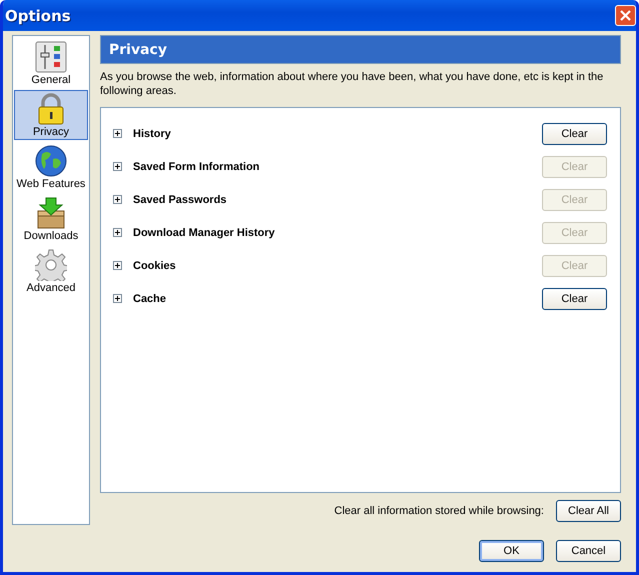 This screenshot has height=575, width=639. What do you see at coordinates (51, 161) in the screenshot?
I see `globe-icon` at bounding box center [51, 161].